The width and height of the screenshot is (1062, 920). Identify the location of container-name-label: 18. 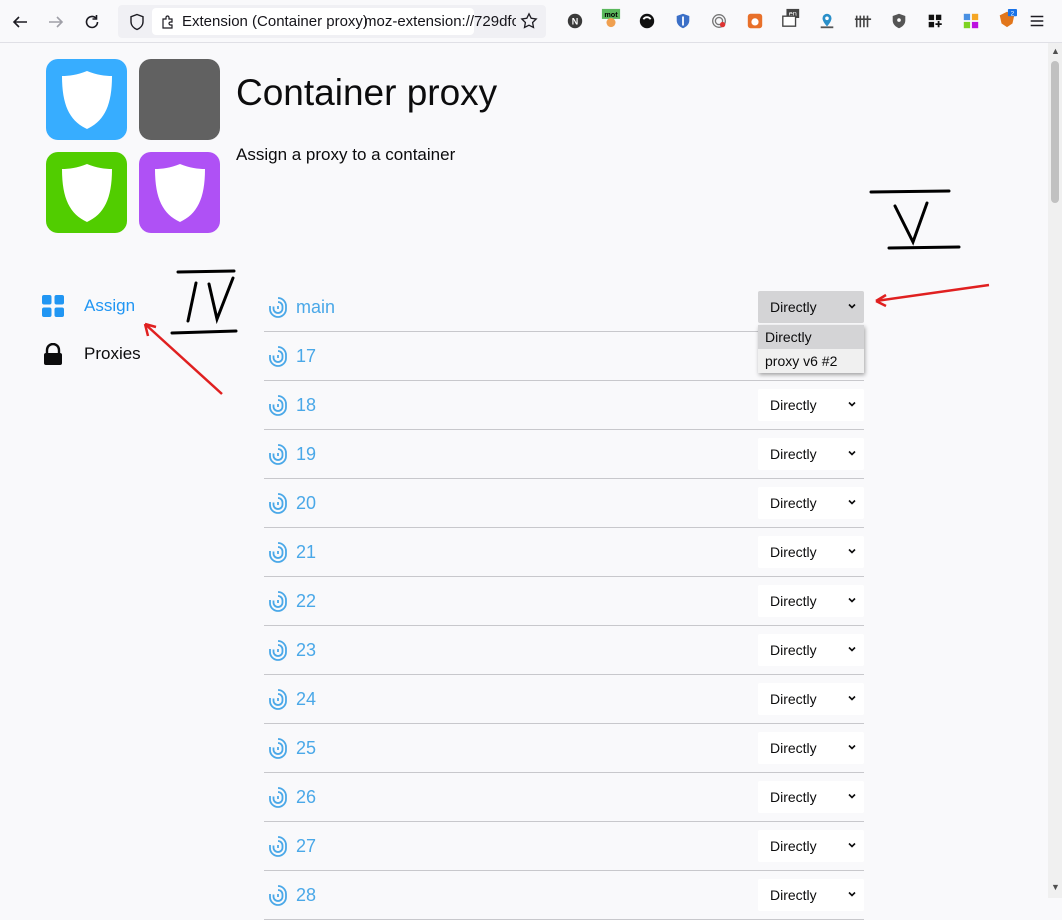
(306, 404).